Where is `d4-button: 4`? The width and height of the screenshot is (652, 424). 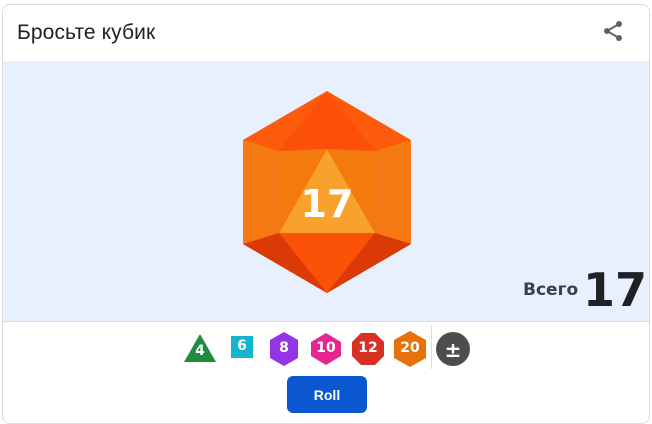 d4-button: 4 is located at coordinates (200, 348).